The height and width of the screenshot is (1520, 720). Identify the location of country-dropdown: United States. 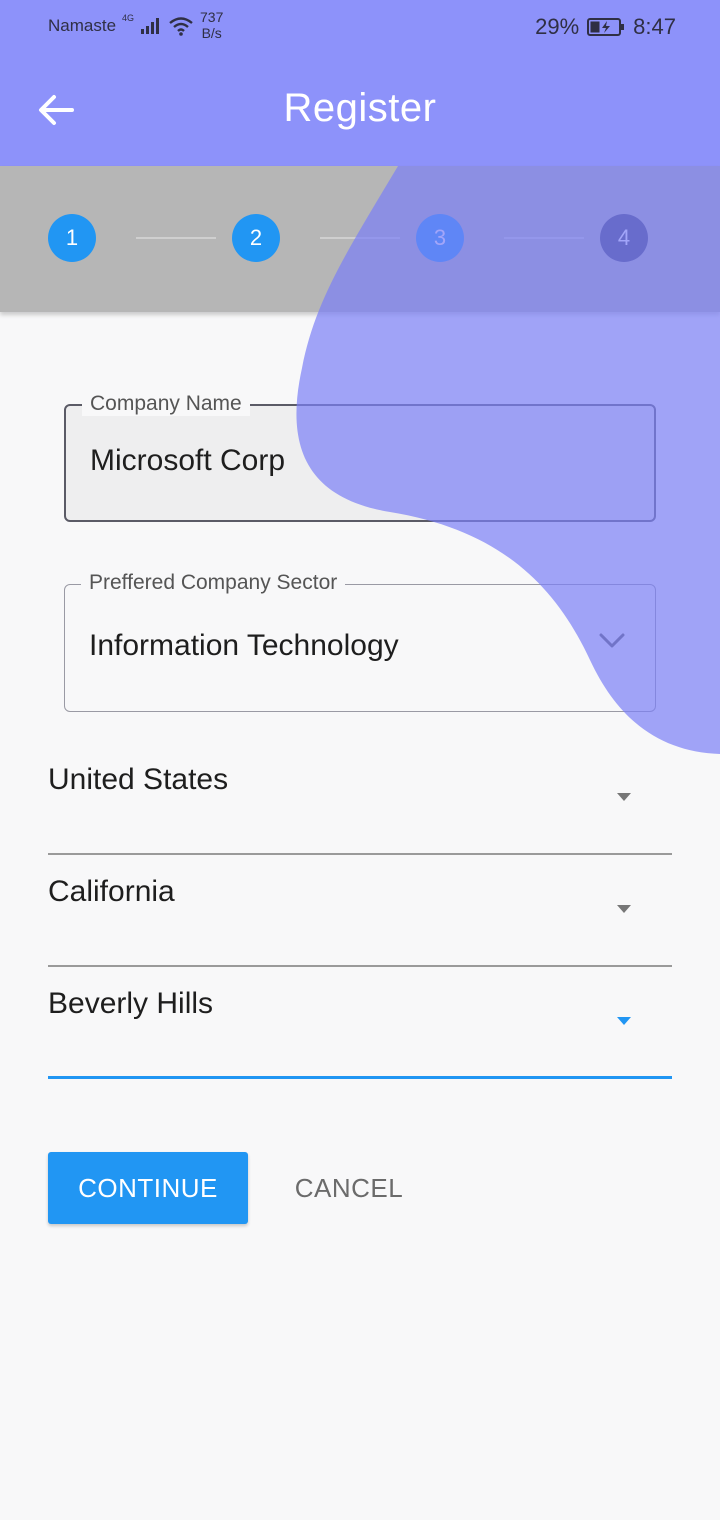
(360, 799).